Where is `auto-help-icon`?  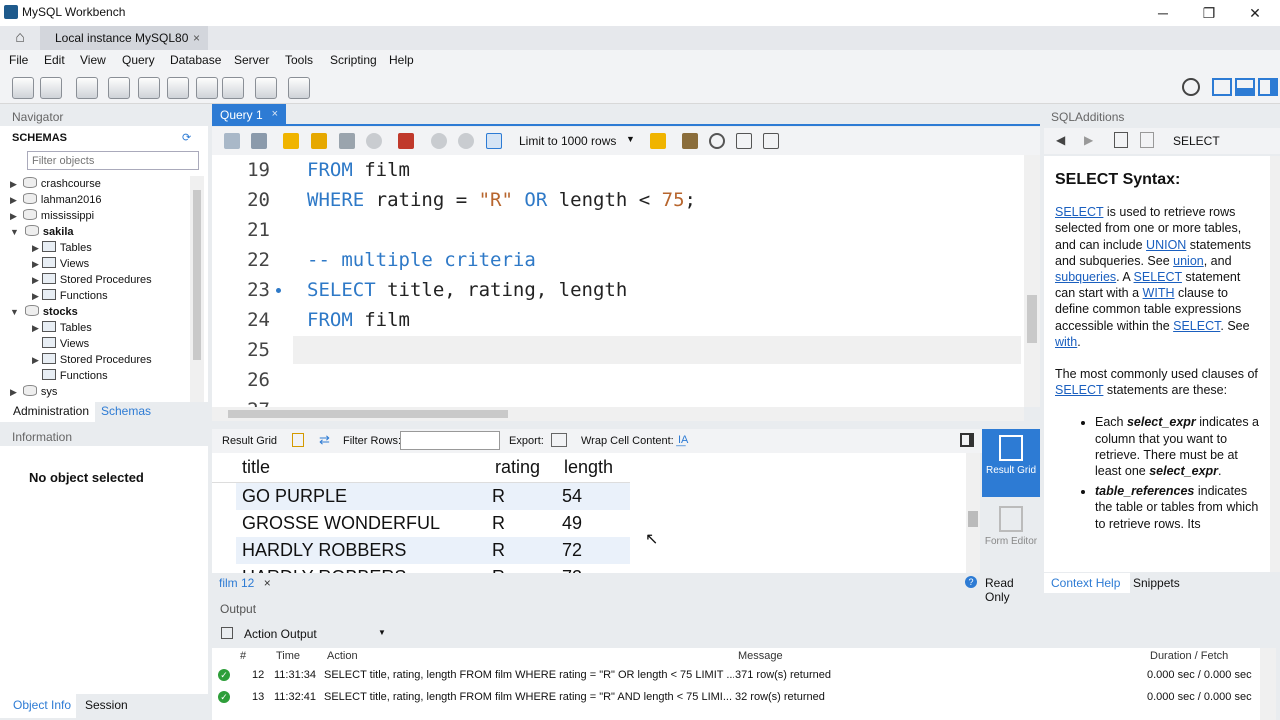 auto-help-icon is located at coordinates (1121, 140).